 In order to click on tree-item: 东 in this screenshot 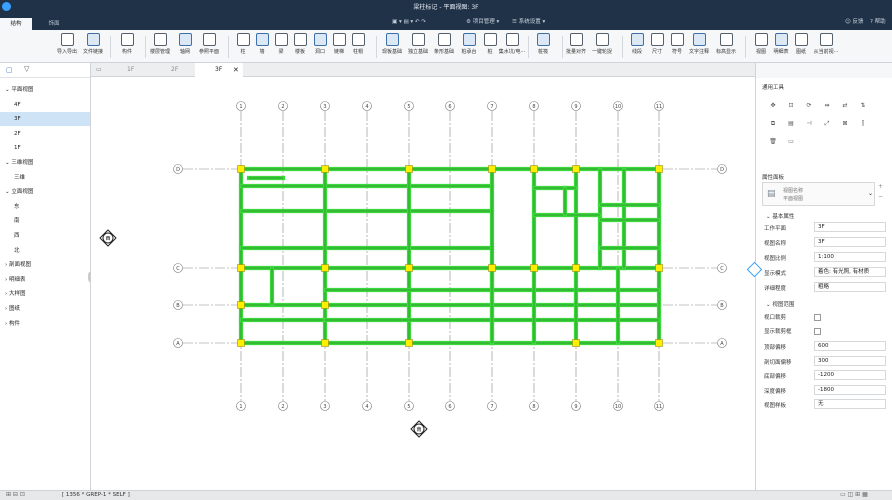, I will do `click(45, 207)`.